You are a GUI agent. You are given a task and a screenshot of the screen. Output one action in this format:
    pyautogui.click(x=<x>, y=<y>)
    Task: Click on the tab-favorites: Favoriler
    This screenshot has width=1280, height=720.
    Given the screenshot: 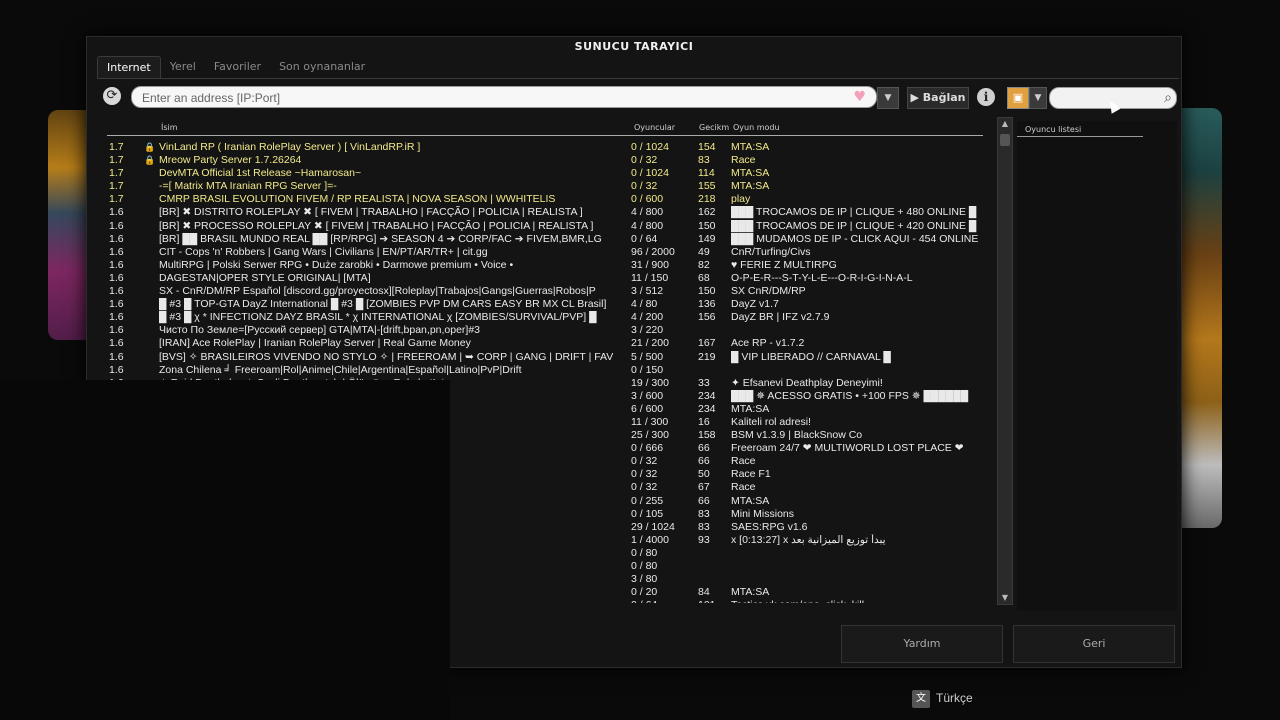 What is the action you would take?
    pyautogui.click(x=237, y=67)
    